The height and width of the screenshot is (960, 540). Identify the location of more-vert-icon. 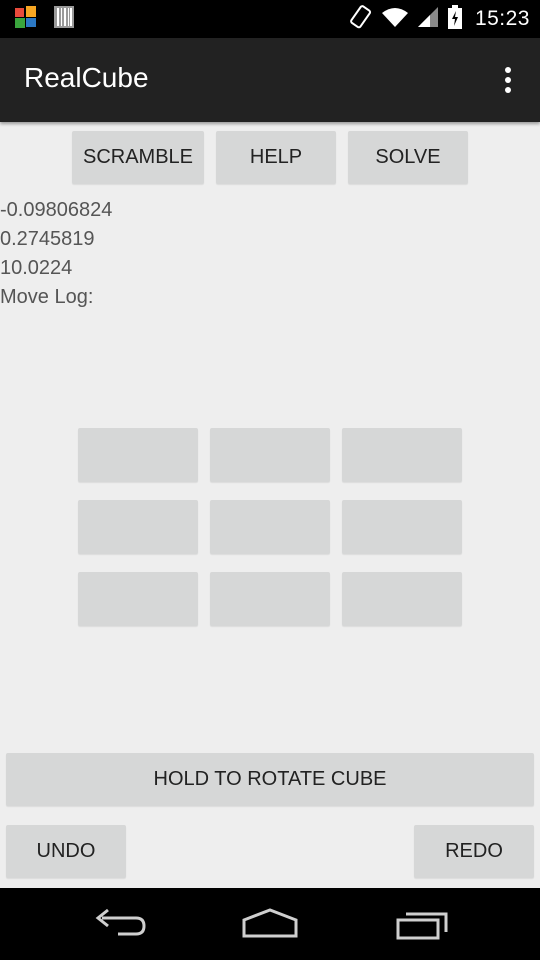
(508, 80).